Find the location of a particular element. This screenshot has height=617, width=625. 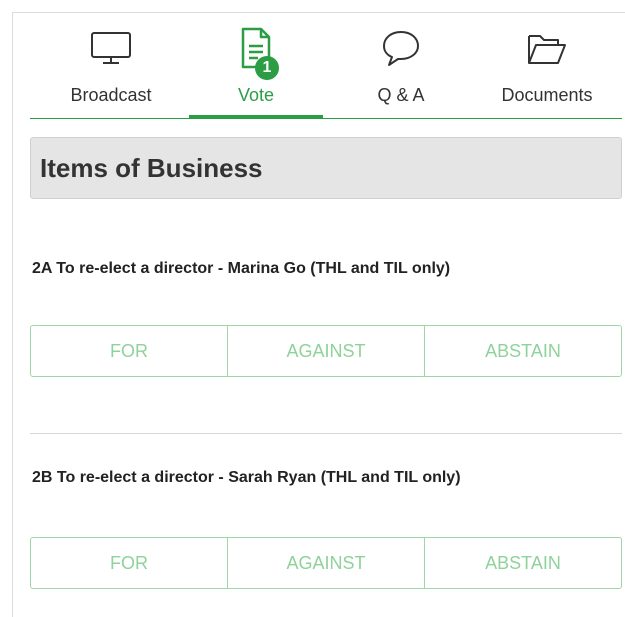

speech-bubble-icon is located at coordinates (401, 48).